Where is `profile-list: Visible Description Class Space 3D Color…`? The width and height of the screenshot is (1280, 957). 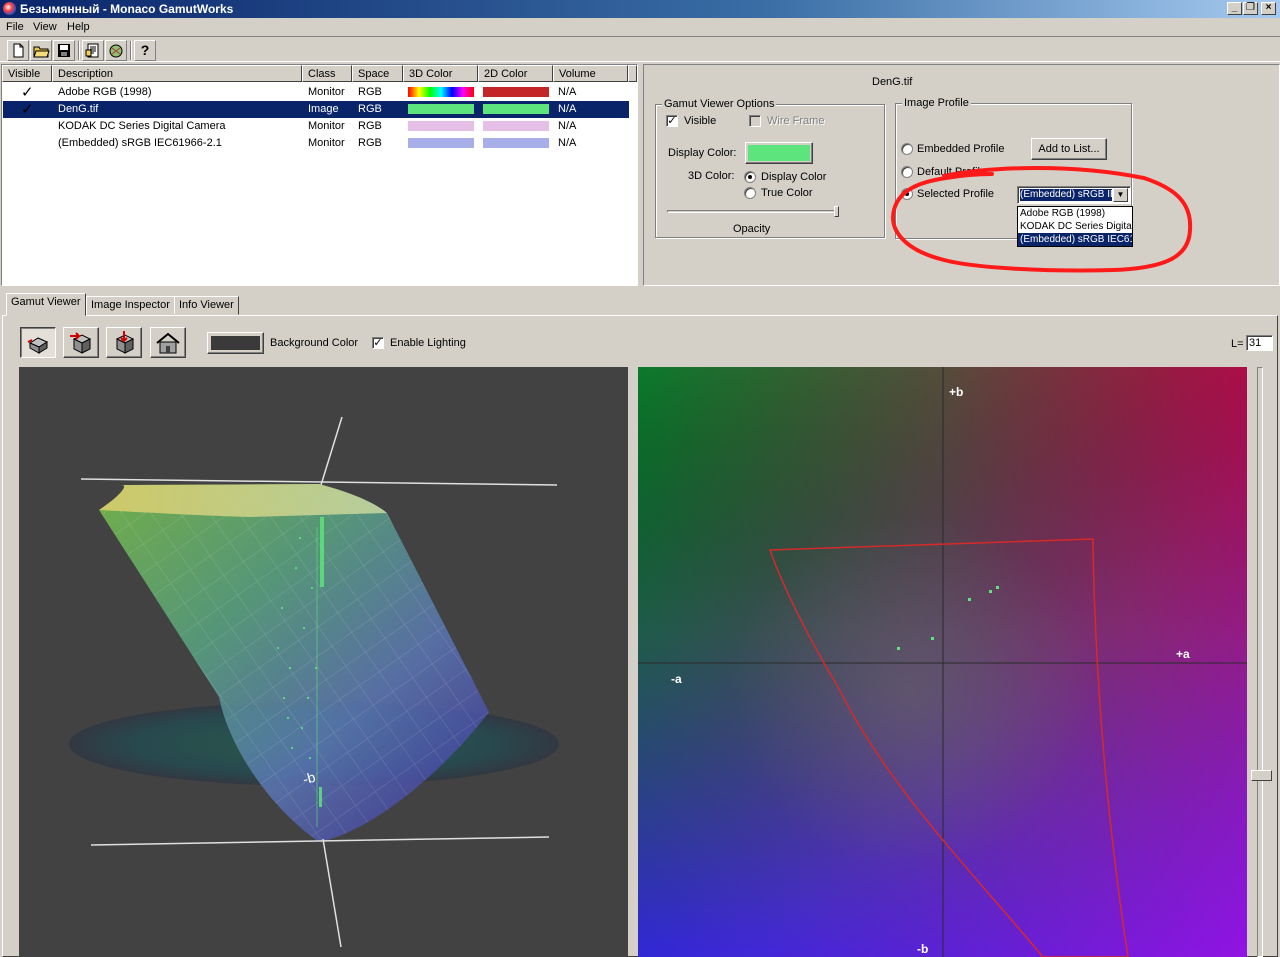 profile-list: Visible Description Class Space 3D Color… is located at coordinates (319, 175).